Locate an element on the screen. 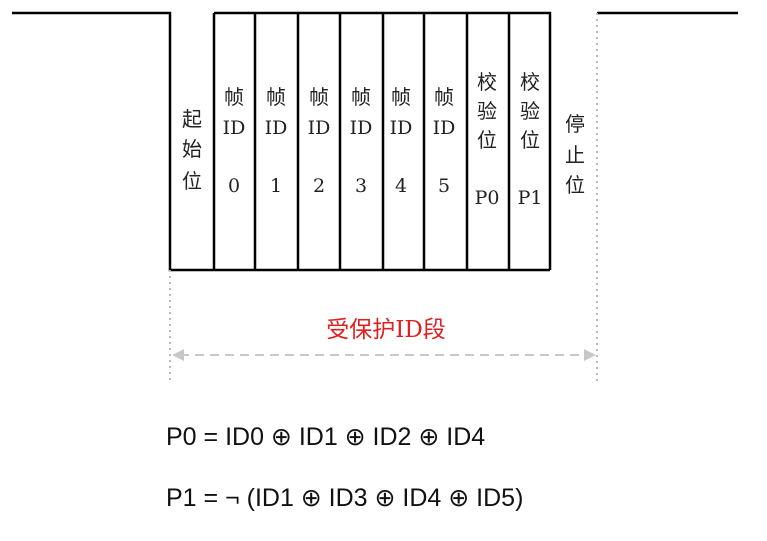 Image resolution: width=767 pixels, height=541 pixels. field-line: 0 is located at coordinates (234, 186).